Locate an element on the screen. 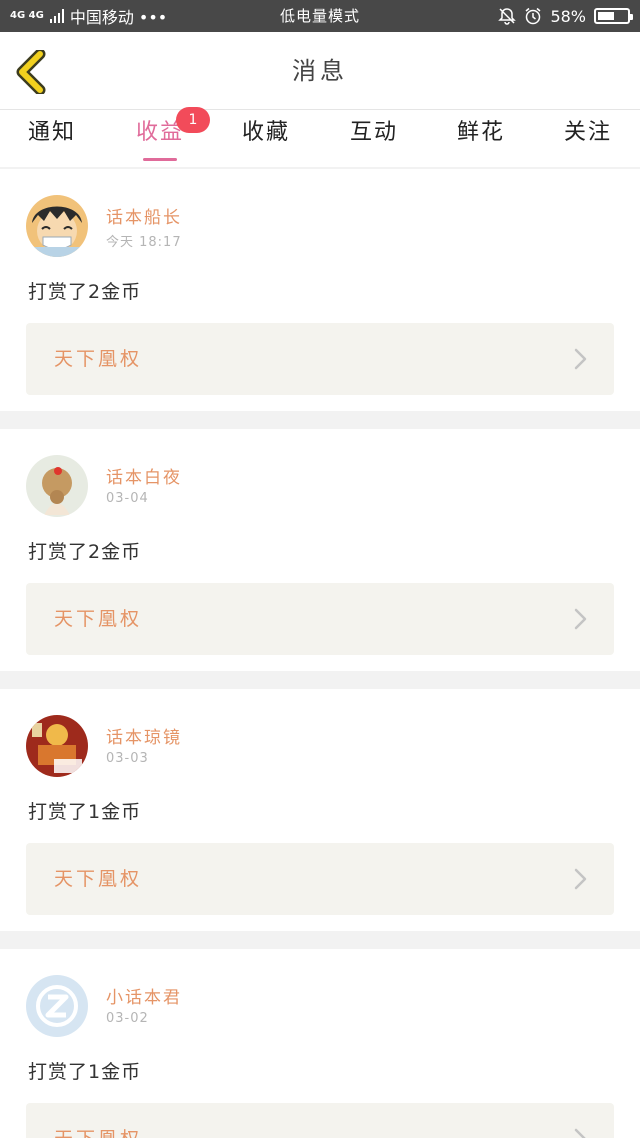 The width and height of the screenshot is (640, 1138). avatar-illustration-icon is located at coordinates (57, 746).